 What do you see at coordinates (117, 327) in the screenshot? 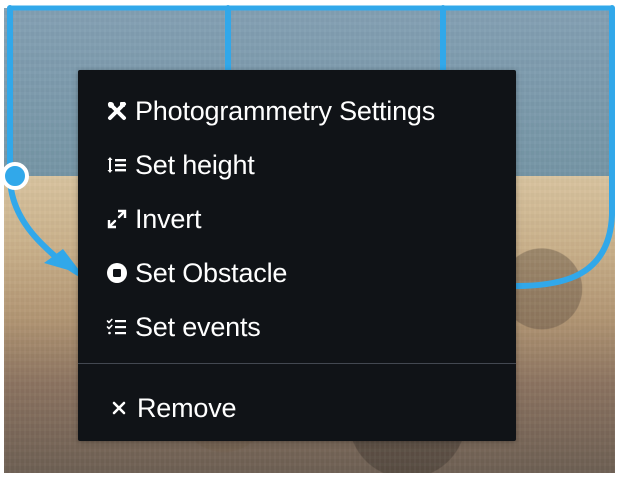
I see `checklist-icon` at bounding box center [117, 327].